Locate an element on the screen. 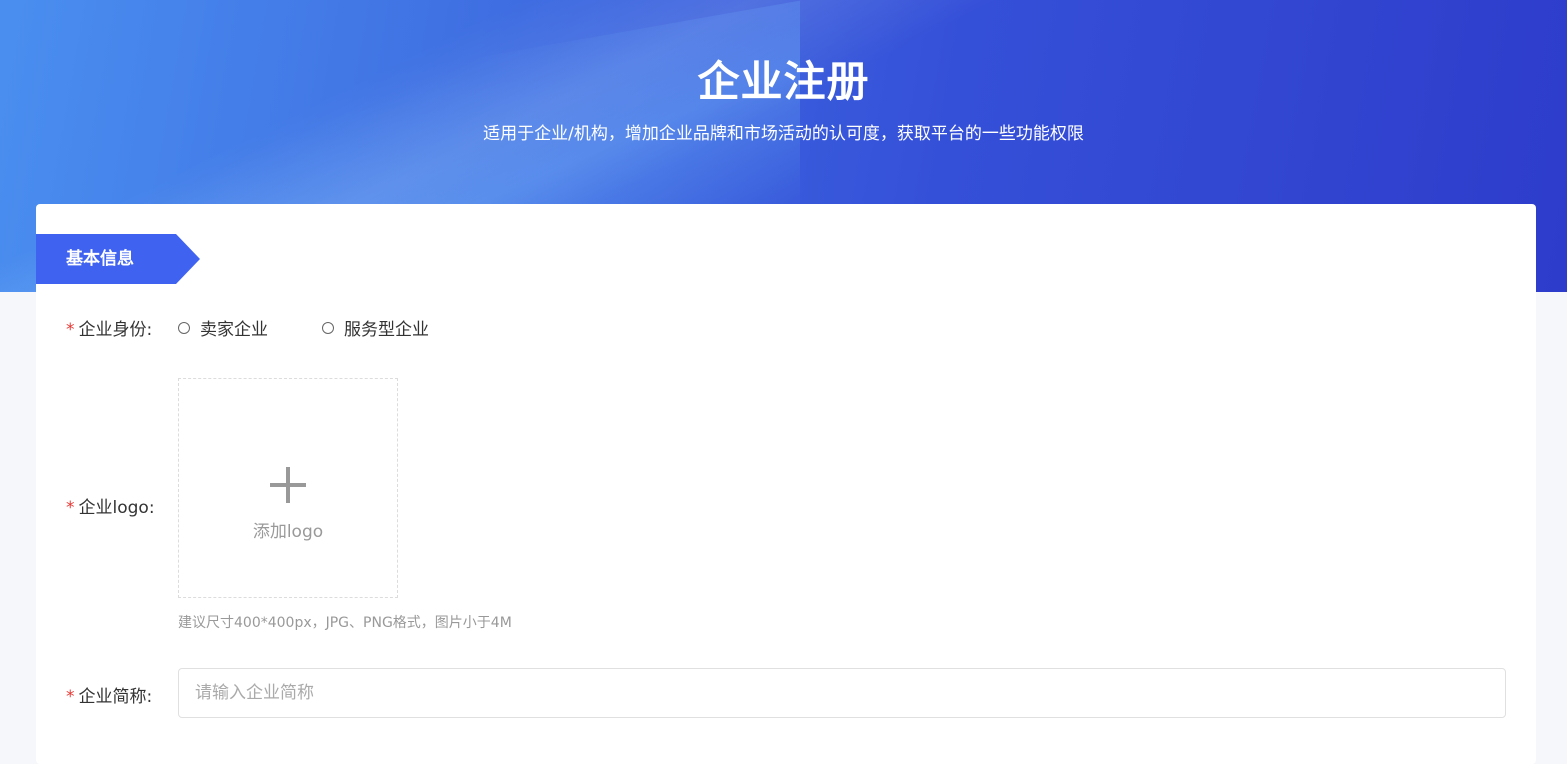 The height and width of the screenshot is (764, 1567). upload-text: 添加logo is located at coordinates (288, 532).